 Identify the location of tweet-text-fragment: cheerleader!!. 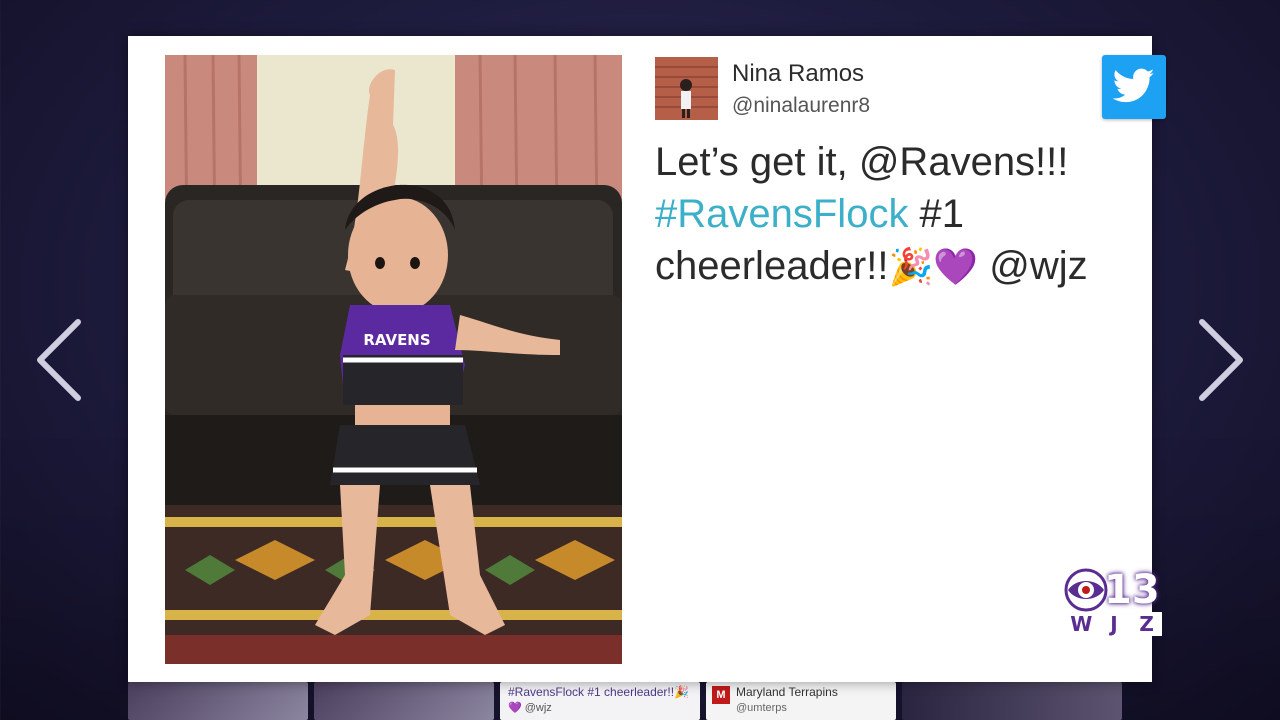
(772, 266).